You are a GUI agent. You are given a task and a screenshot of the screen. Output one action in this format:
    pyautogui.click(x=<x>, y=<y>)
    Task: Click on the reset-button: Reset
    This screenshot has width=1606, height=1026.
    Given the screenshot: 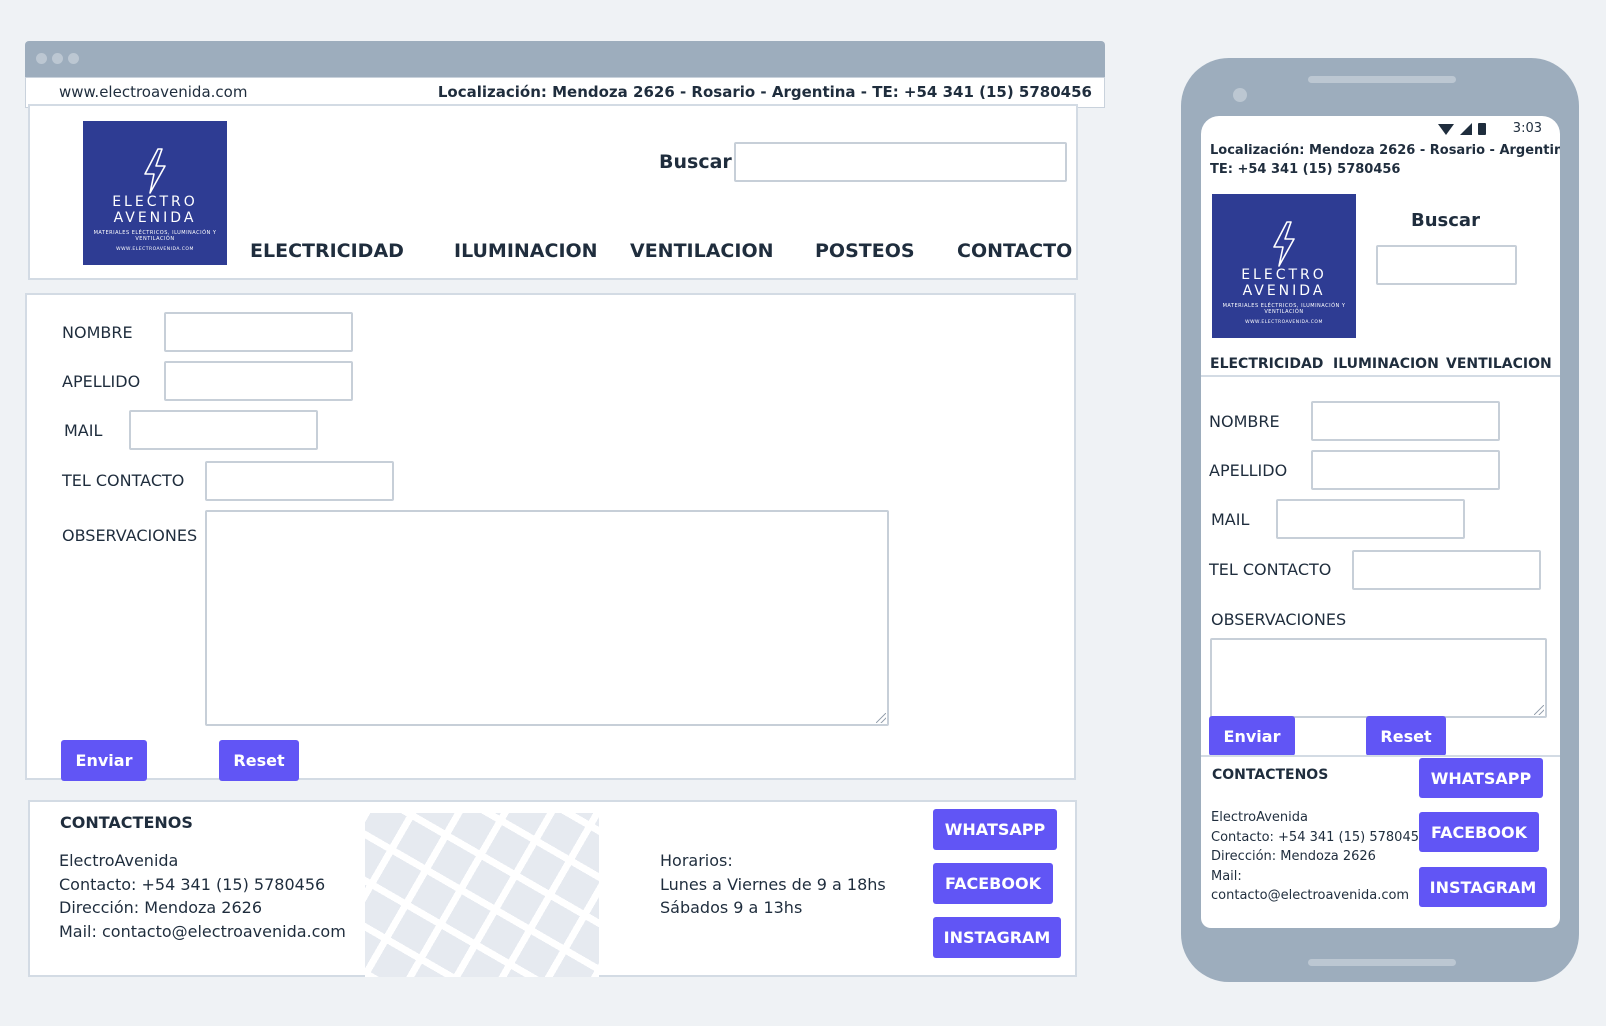 What is the action you would take?
    pyautogui.click(x=259, y=760)
    